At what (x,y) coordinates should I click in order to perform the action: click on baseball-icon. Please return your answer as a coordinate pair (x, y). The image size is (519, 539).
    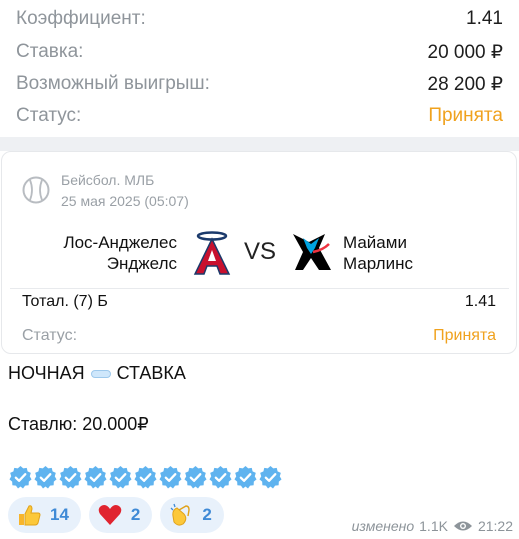
    Looking at the image, I should click on (36, 190).